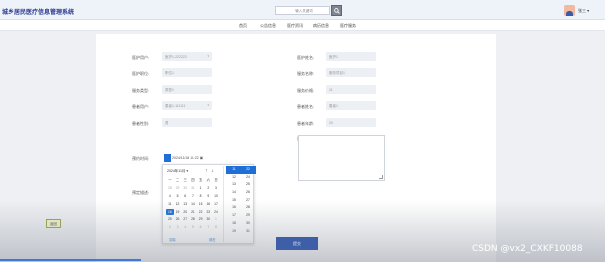 This screenshot has width=605, height=262. Describe the element at coordinates (569, 10) in the screenshot. I see `avatar` at that location.